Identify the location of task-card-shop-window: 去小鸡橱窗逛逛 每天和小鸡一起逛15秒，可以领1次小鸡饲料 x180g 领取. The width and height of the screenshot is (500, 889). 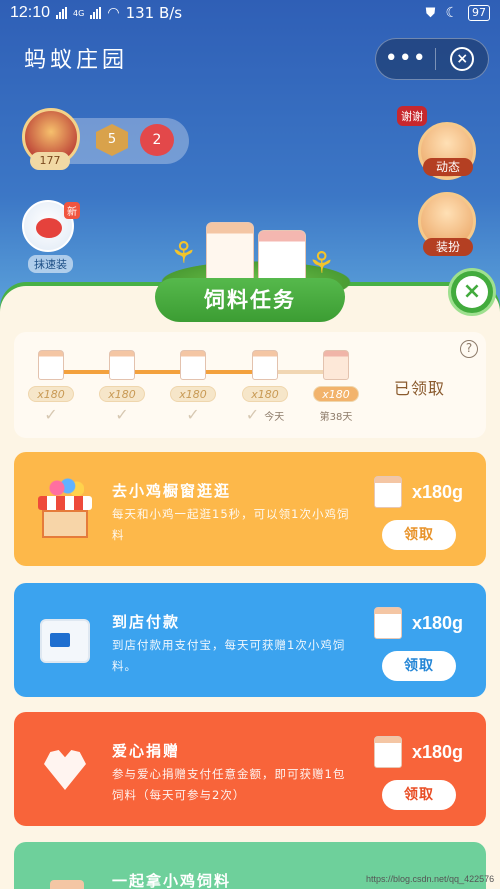
(250, 509).